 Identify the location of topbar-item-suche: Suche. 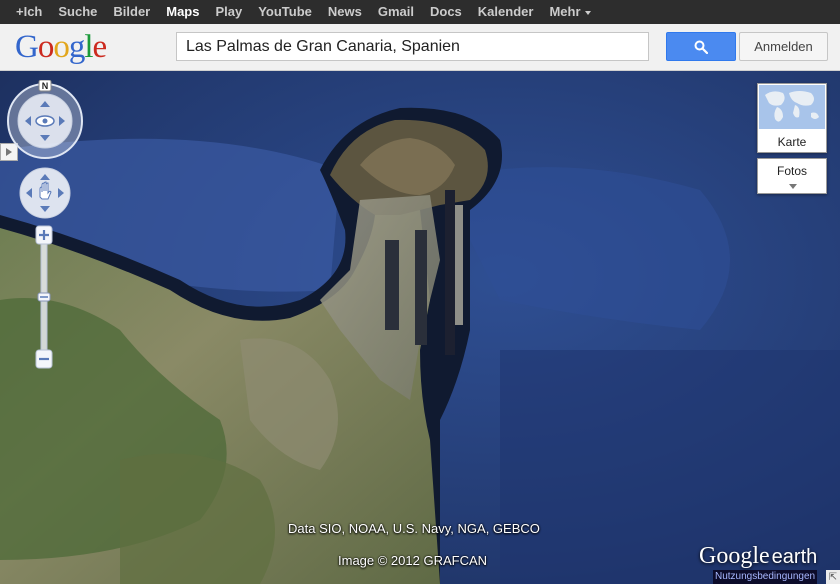
(77, 12).